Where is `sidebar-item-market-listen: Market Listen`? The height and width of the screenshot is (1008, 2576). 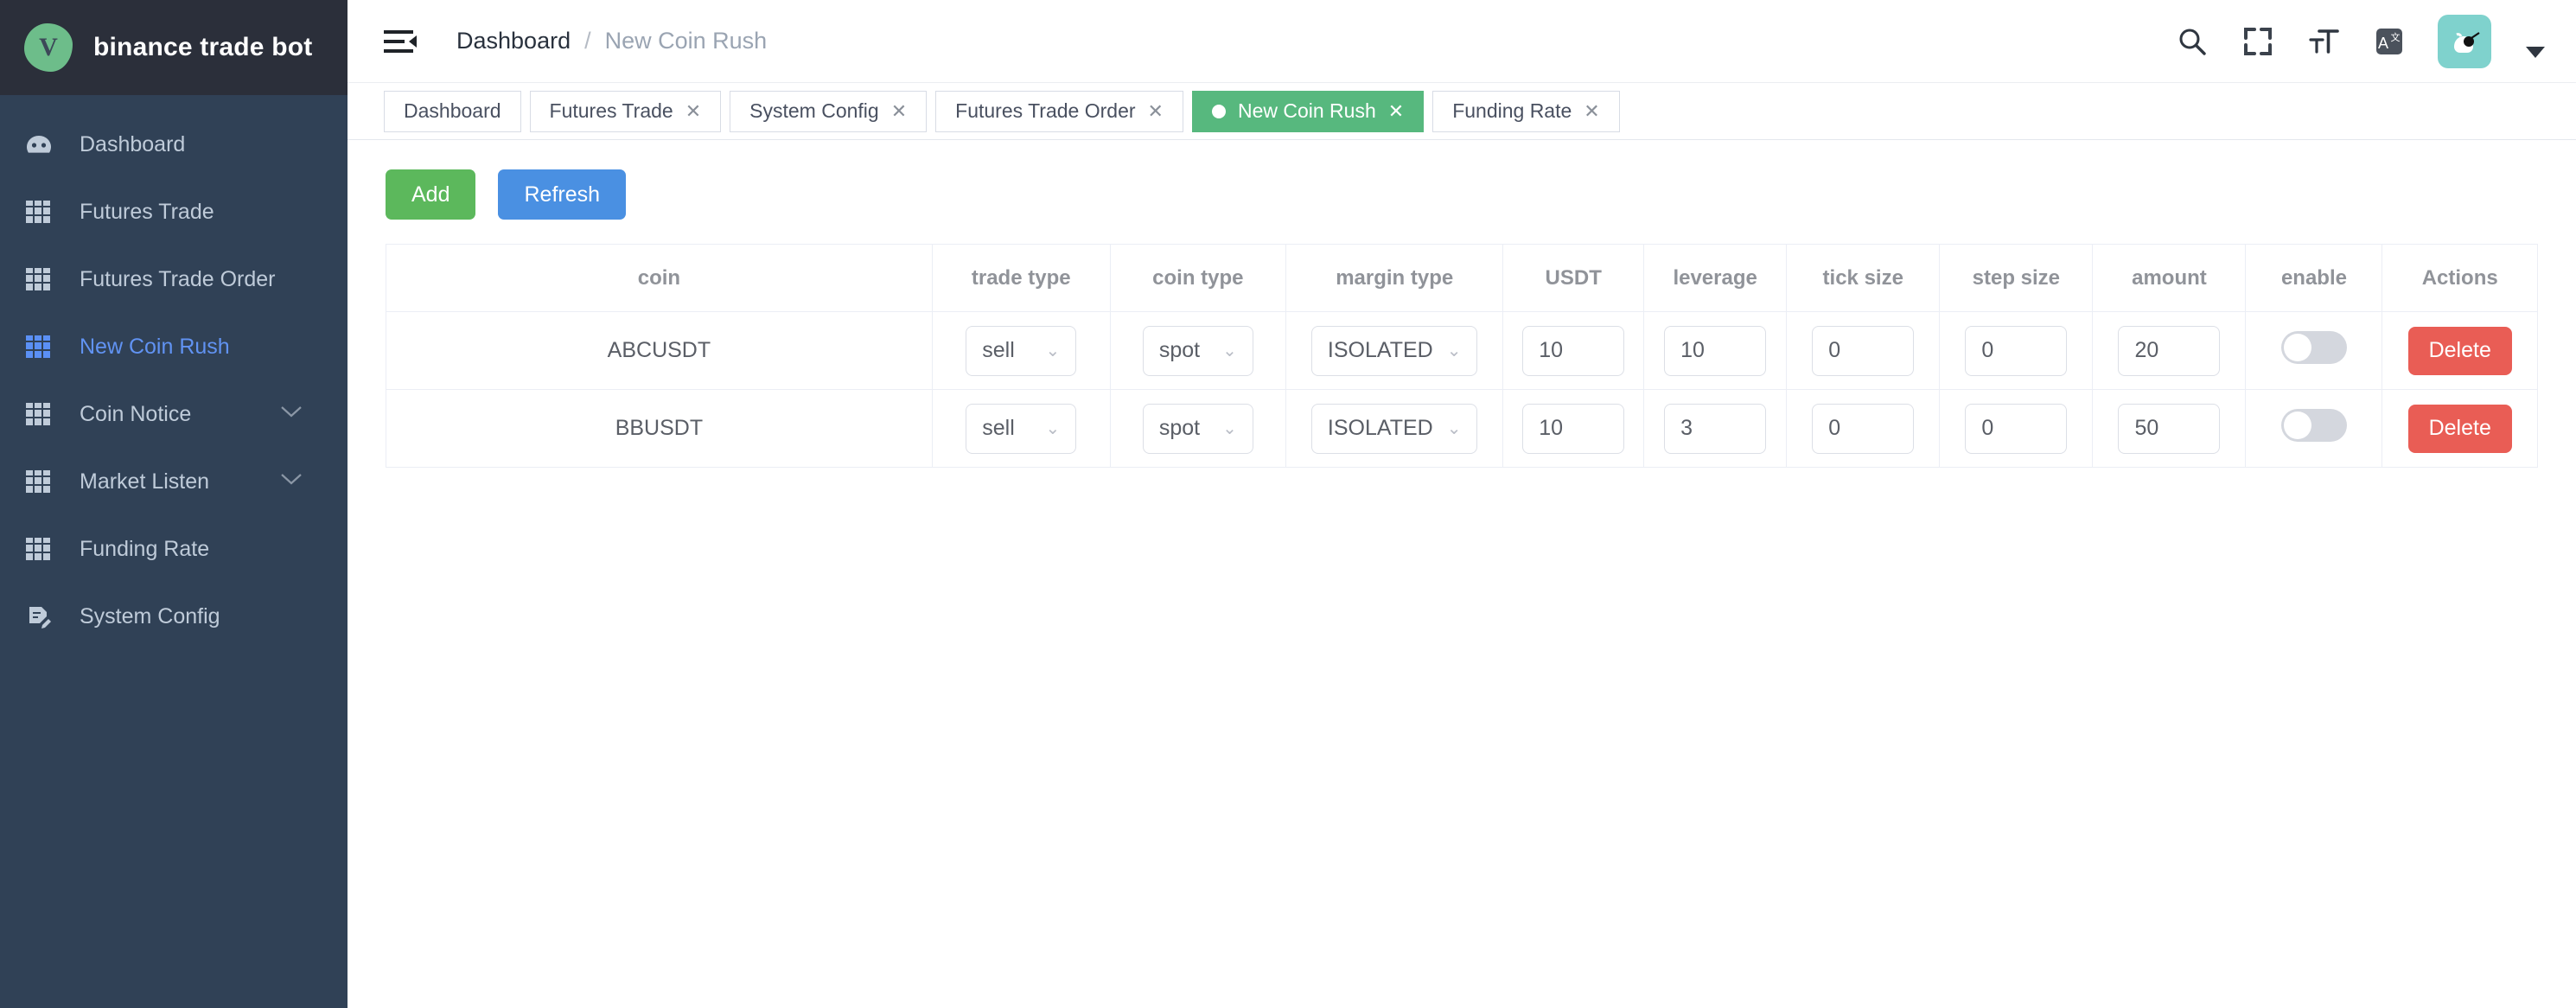 sidebar-item-market-listen: Market Listen is located at coordinates (174, 481).